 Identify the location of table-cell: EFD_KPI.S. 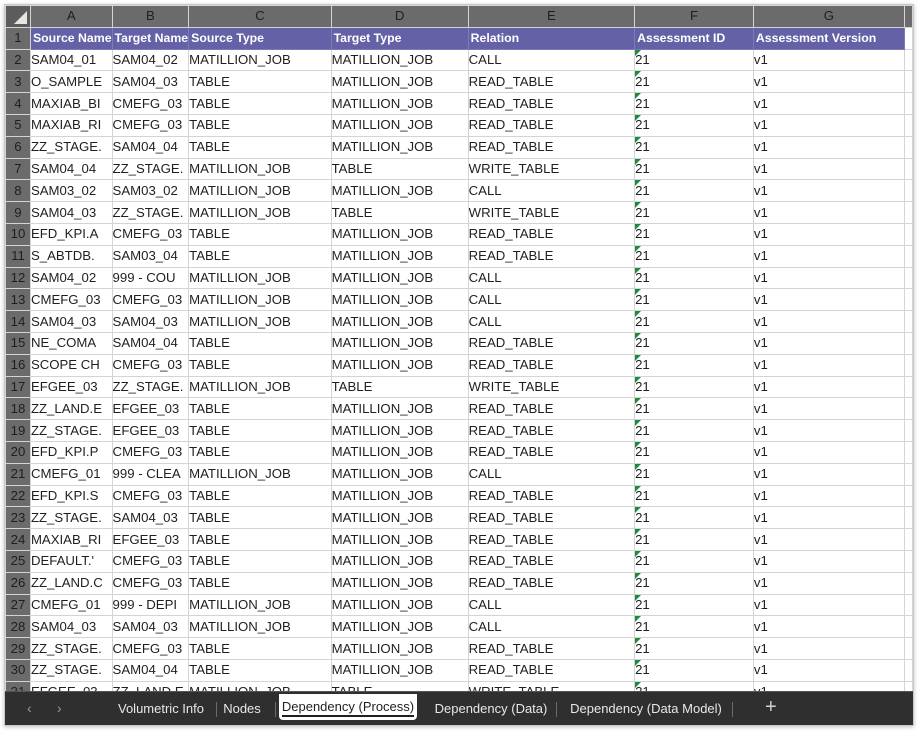
(71, 496).